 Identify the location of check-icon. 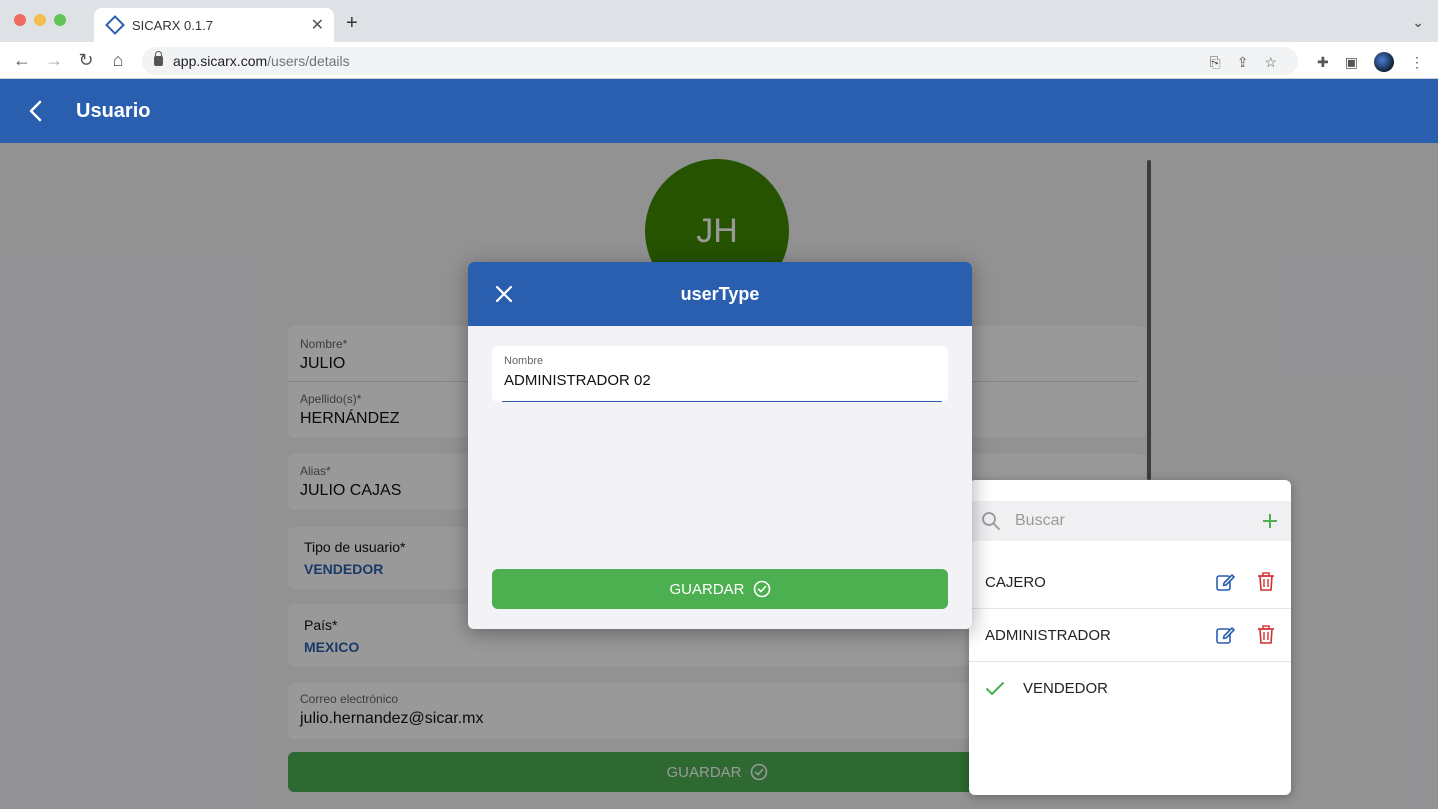
(995, 688).